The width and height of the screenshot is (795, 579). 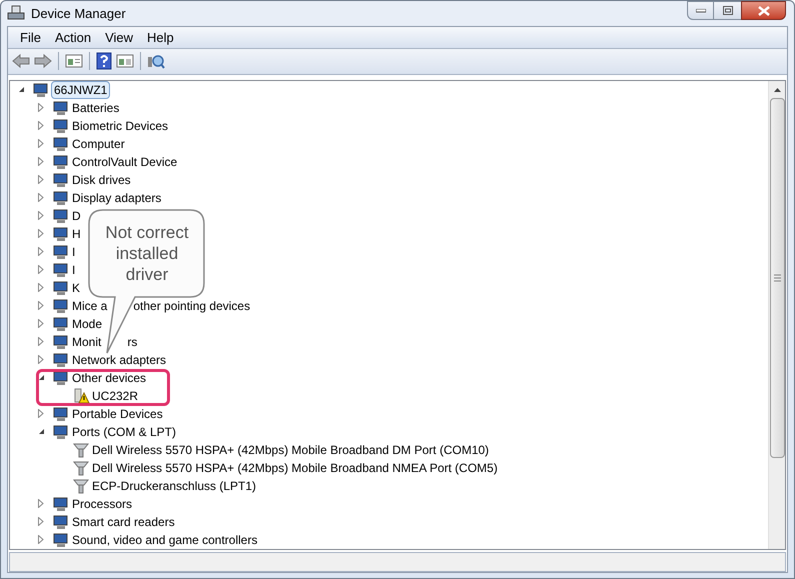 What do you see at coordinates (104, 61) in the screenshot?
I see `help-icon` at bounding box center [104, 61].